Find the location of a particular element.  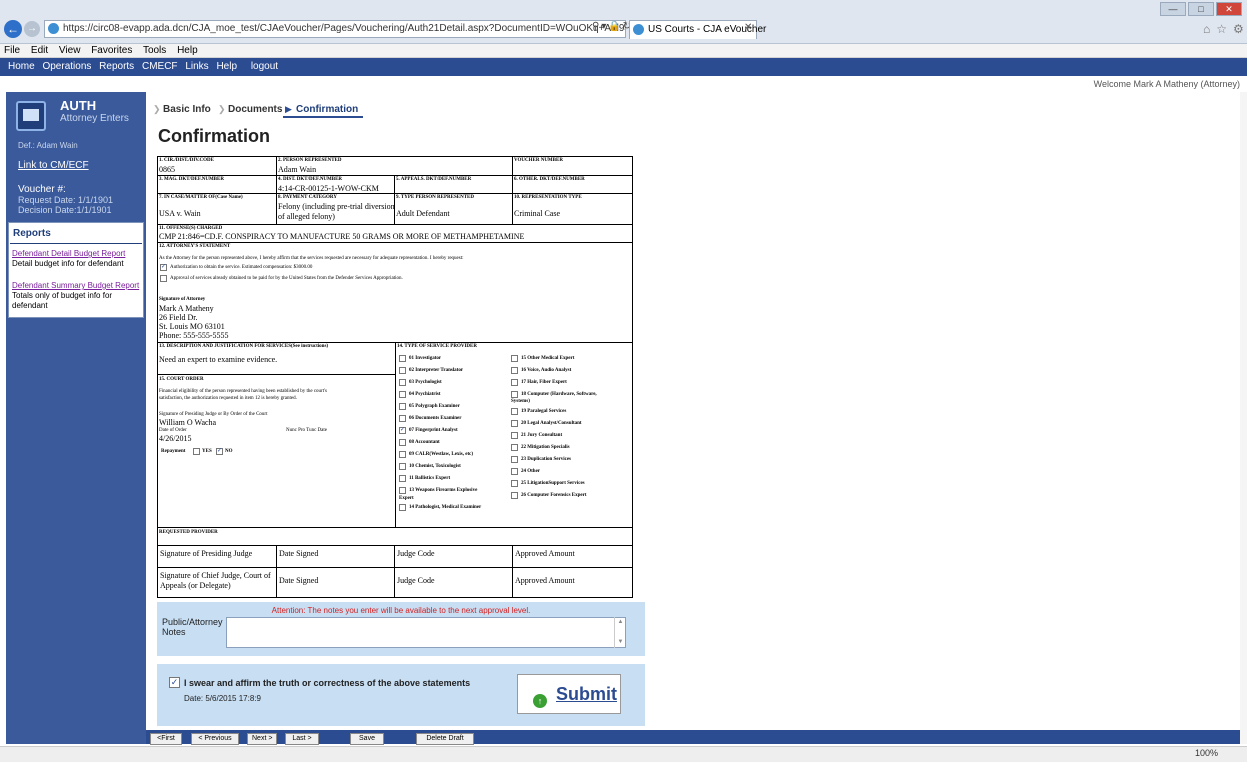

service-15-label: 15 Other Medical Expert is located at coordinates (548, 358).